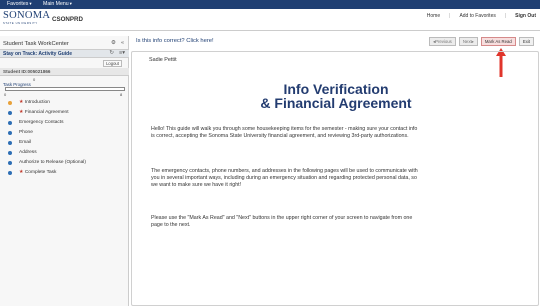  Describe the element at coordinates (64, 72) in the screenshot. I see `student-id: Student ID:005021866` at that location.